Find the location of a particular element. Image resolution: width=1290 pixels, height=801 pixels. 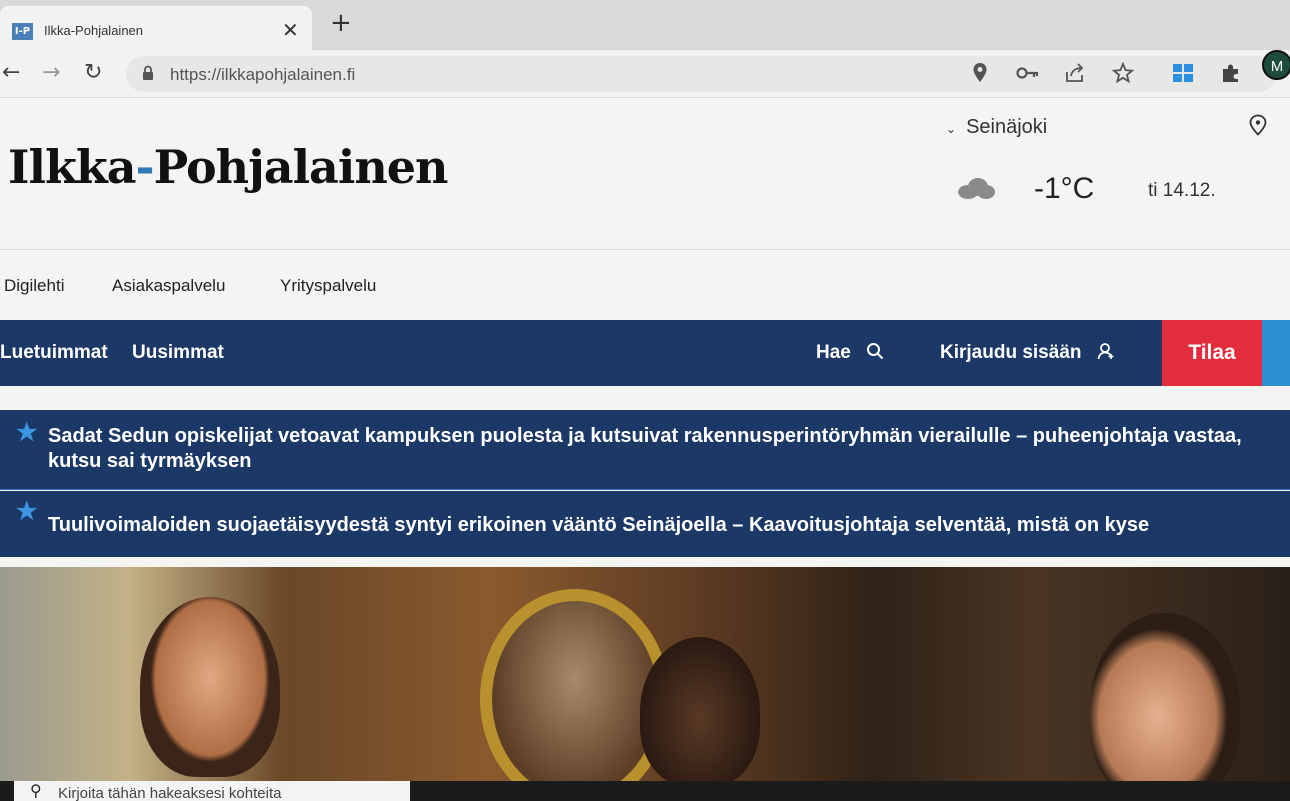

share-icon is located at coordinates (1075, 73).